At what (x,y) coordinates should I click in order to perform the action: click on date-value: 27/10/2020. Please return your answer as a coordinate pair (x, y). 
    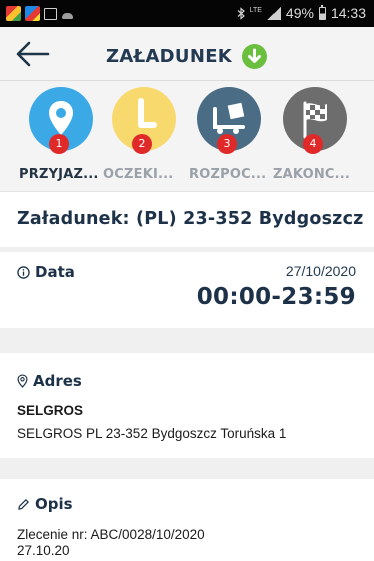
    Looking at the image, I should click on (320, 271).